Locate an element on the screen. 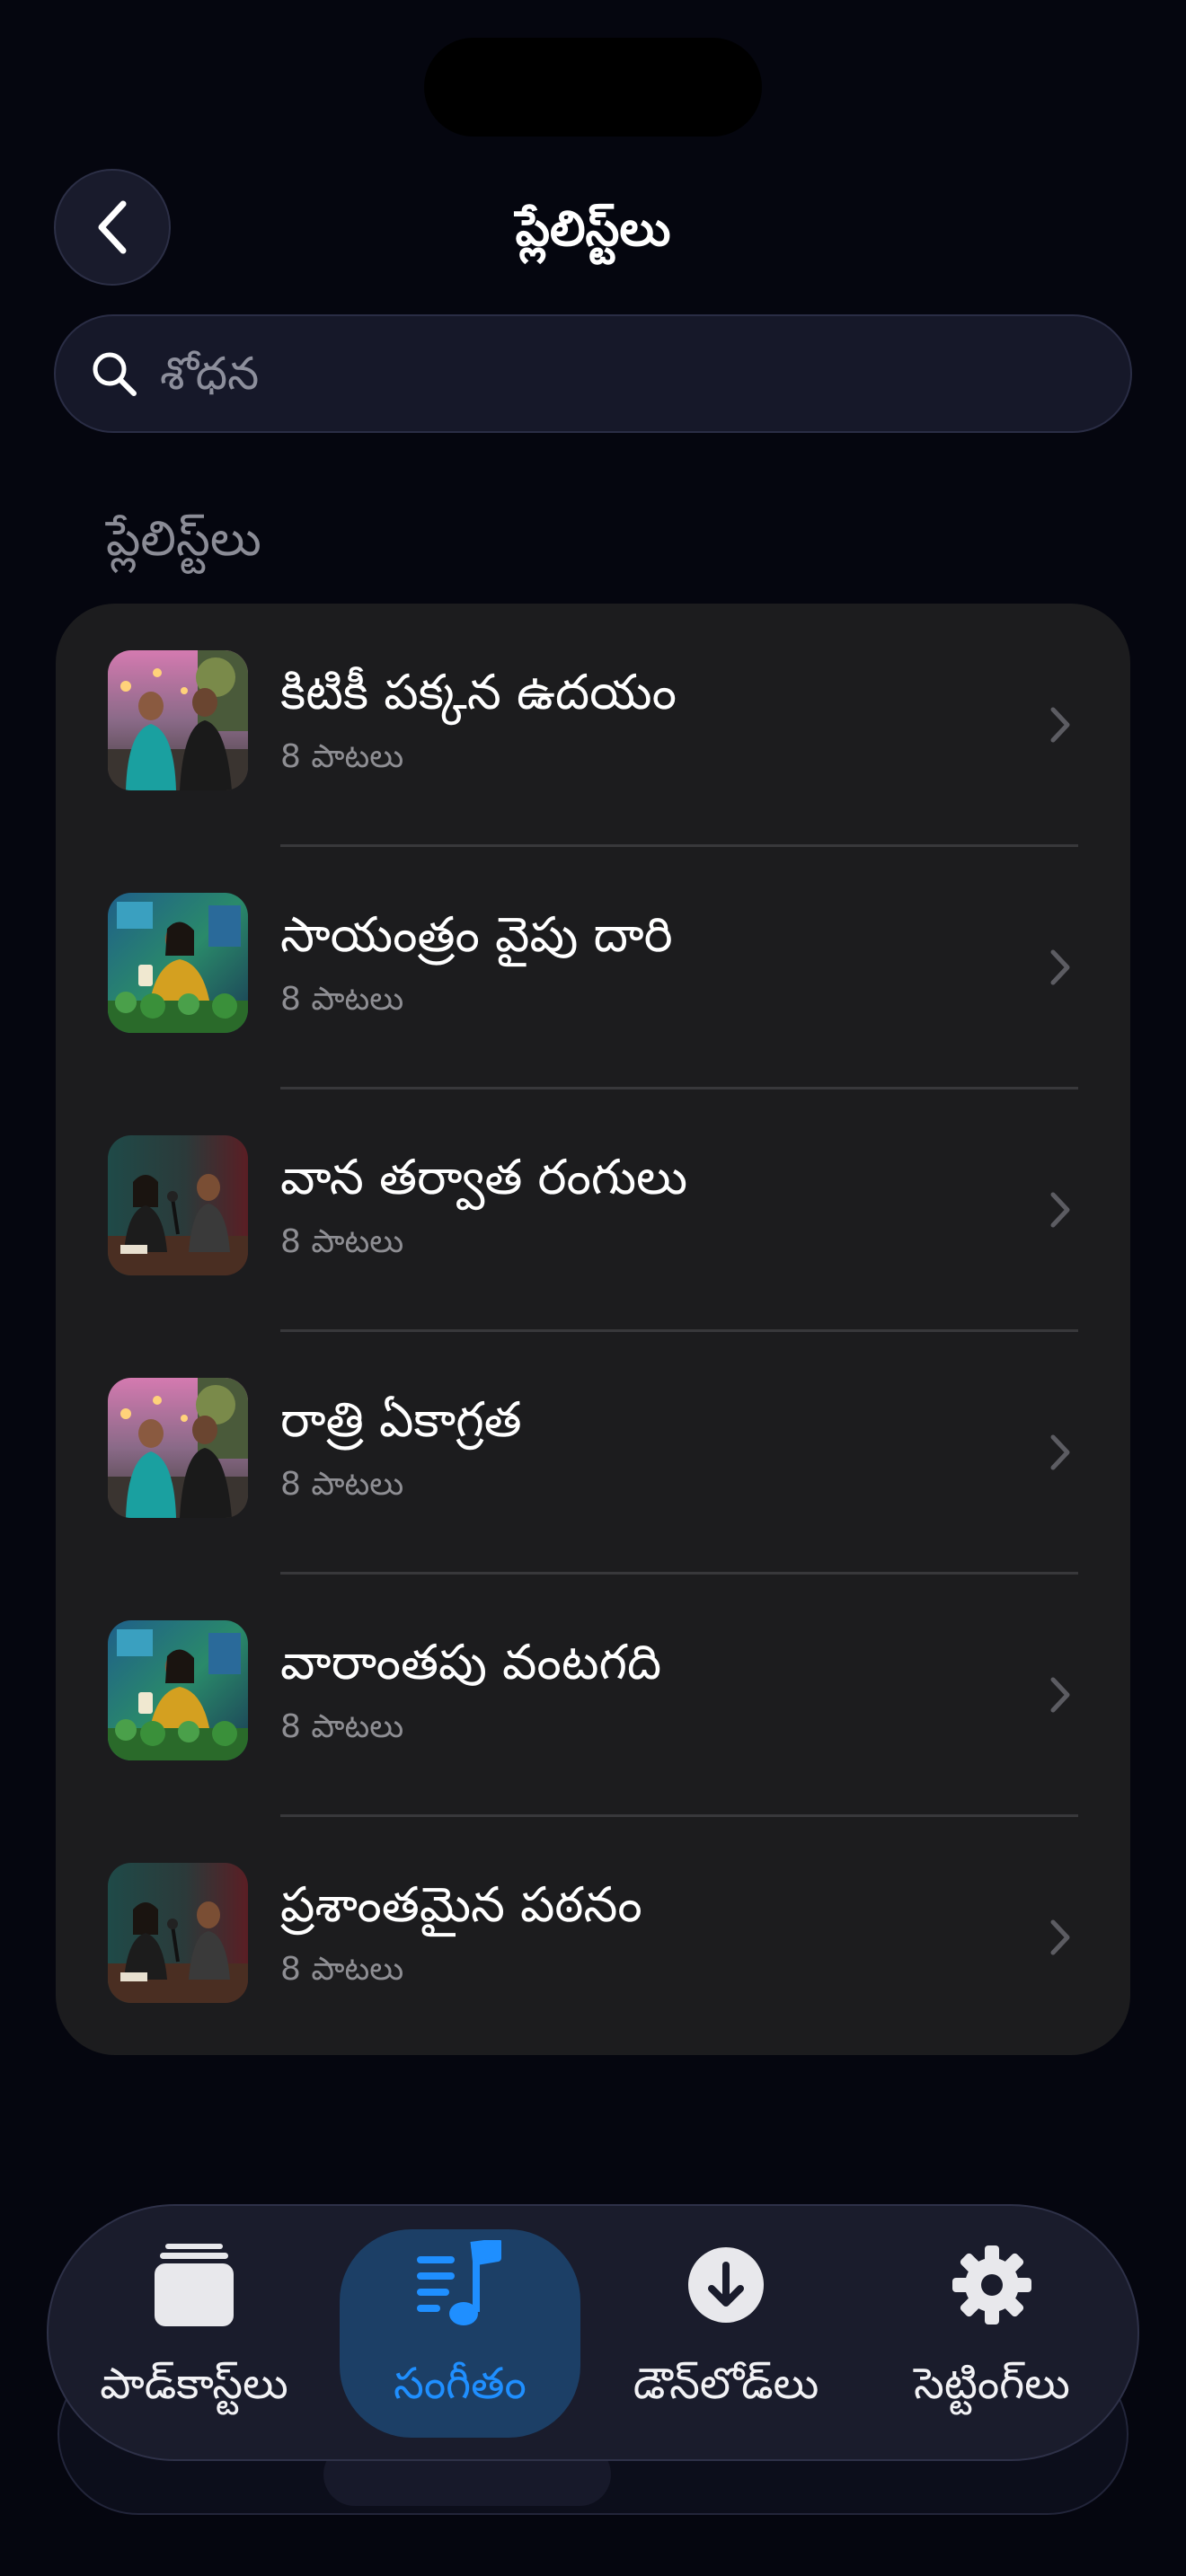 Image resolution: width=1186 pixels, height=2576 pixels. page-title: ప్లేలిస్ట్‌లు is located at coordinates (593, 228).